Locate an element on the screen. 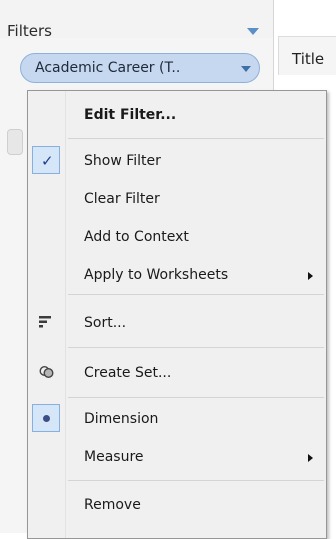 The height and width of the screenshot is (539, 336). menu-item-apply-to-worksheets: Apply to Worksheets is located at coordinates (177, 275).